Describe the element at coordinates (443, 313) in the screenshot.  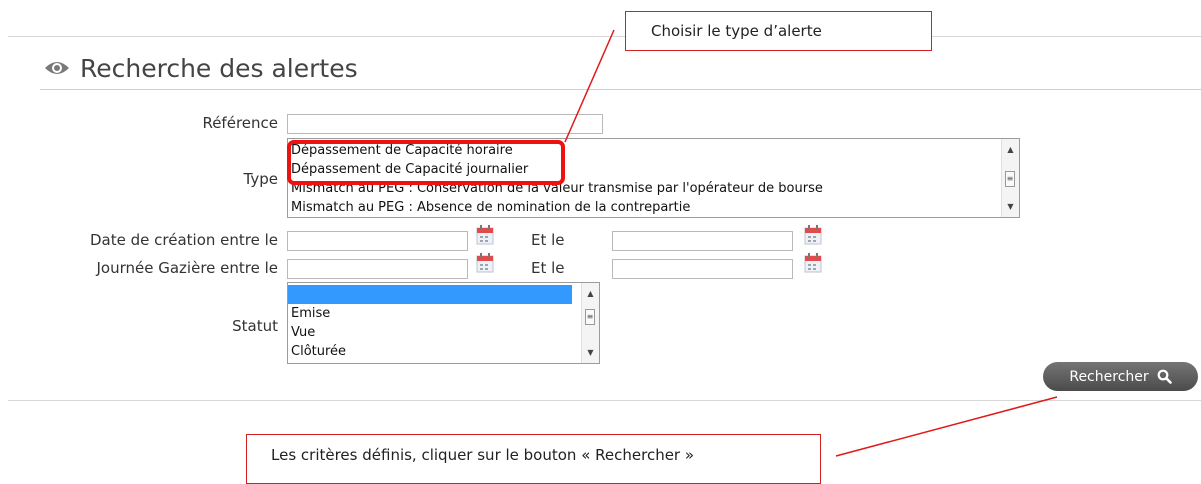
I see `statut-option: Emise` at that location.